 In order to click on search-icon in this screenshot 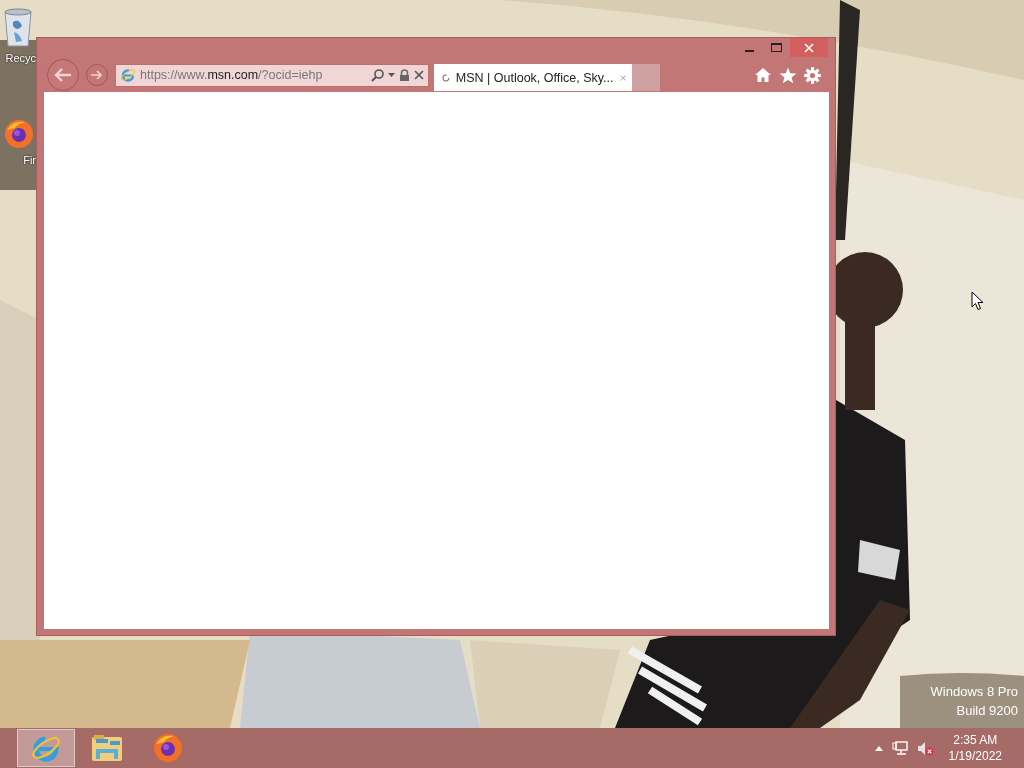, I will do `click(377, 75)`.